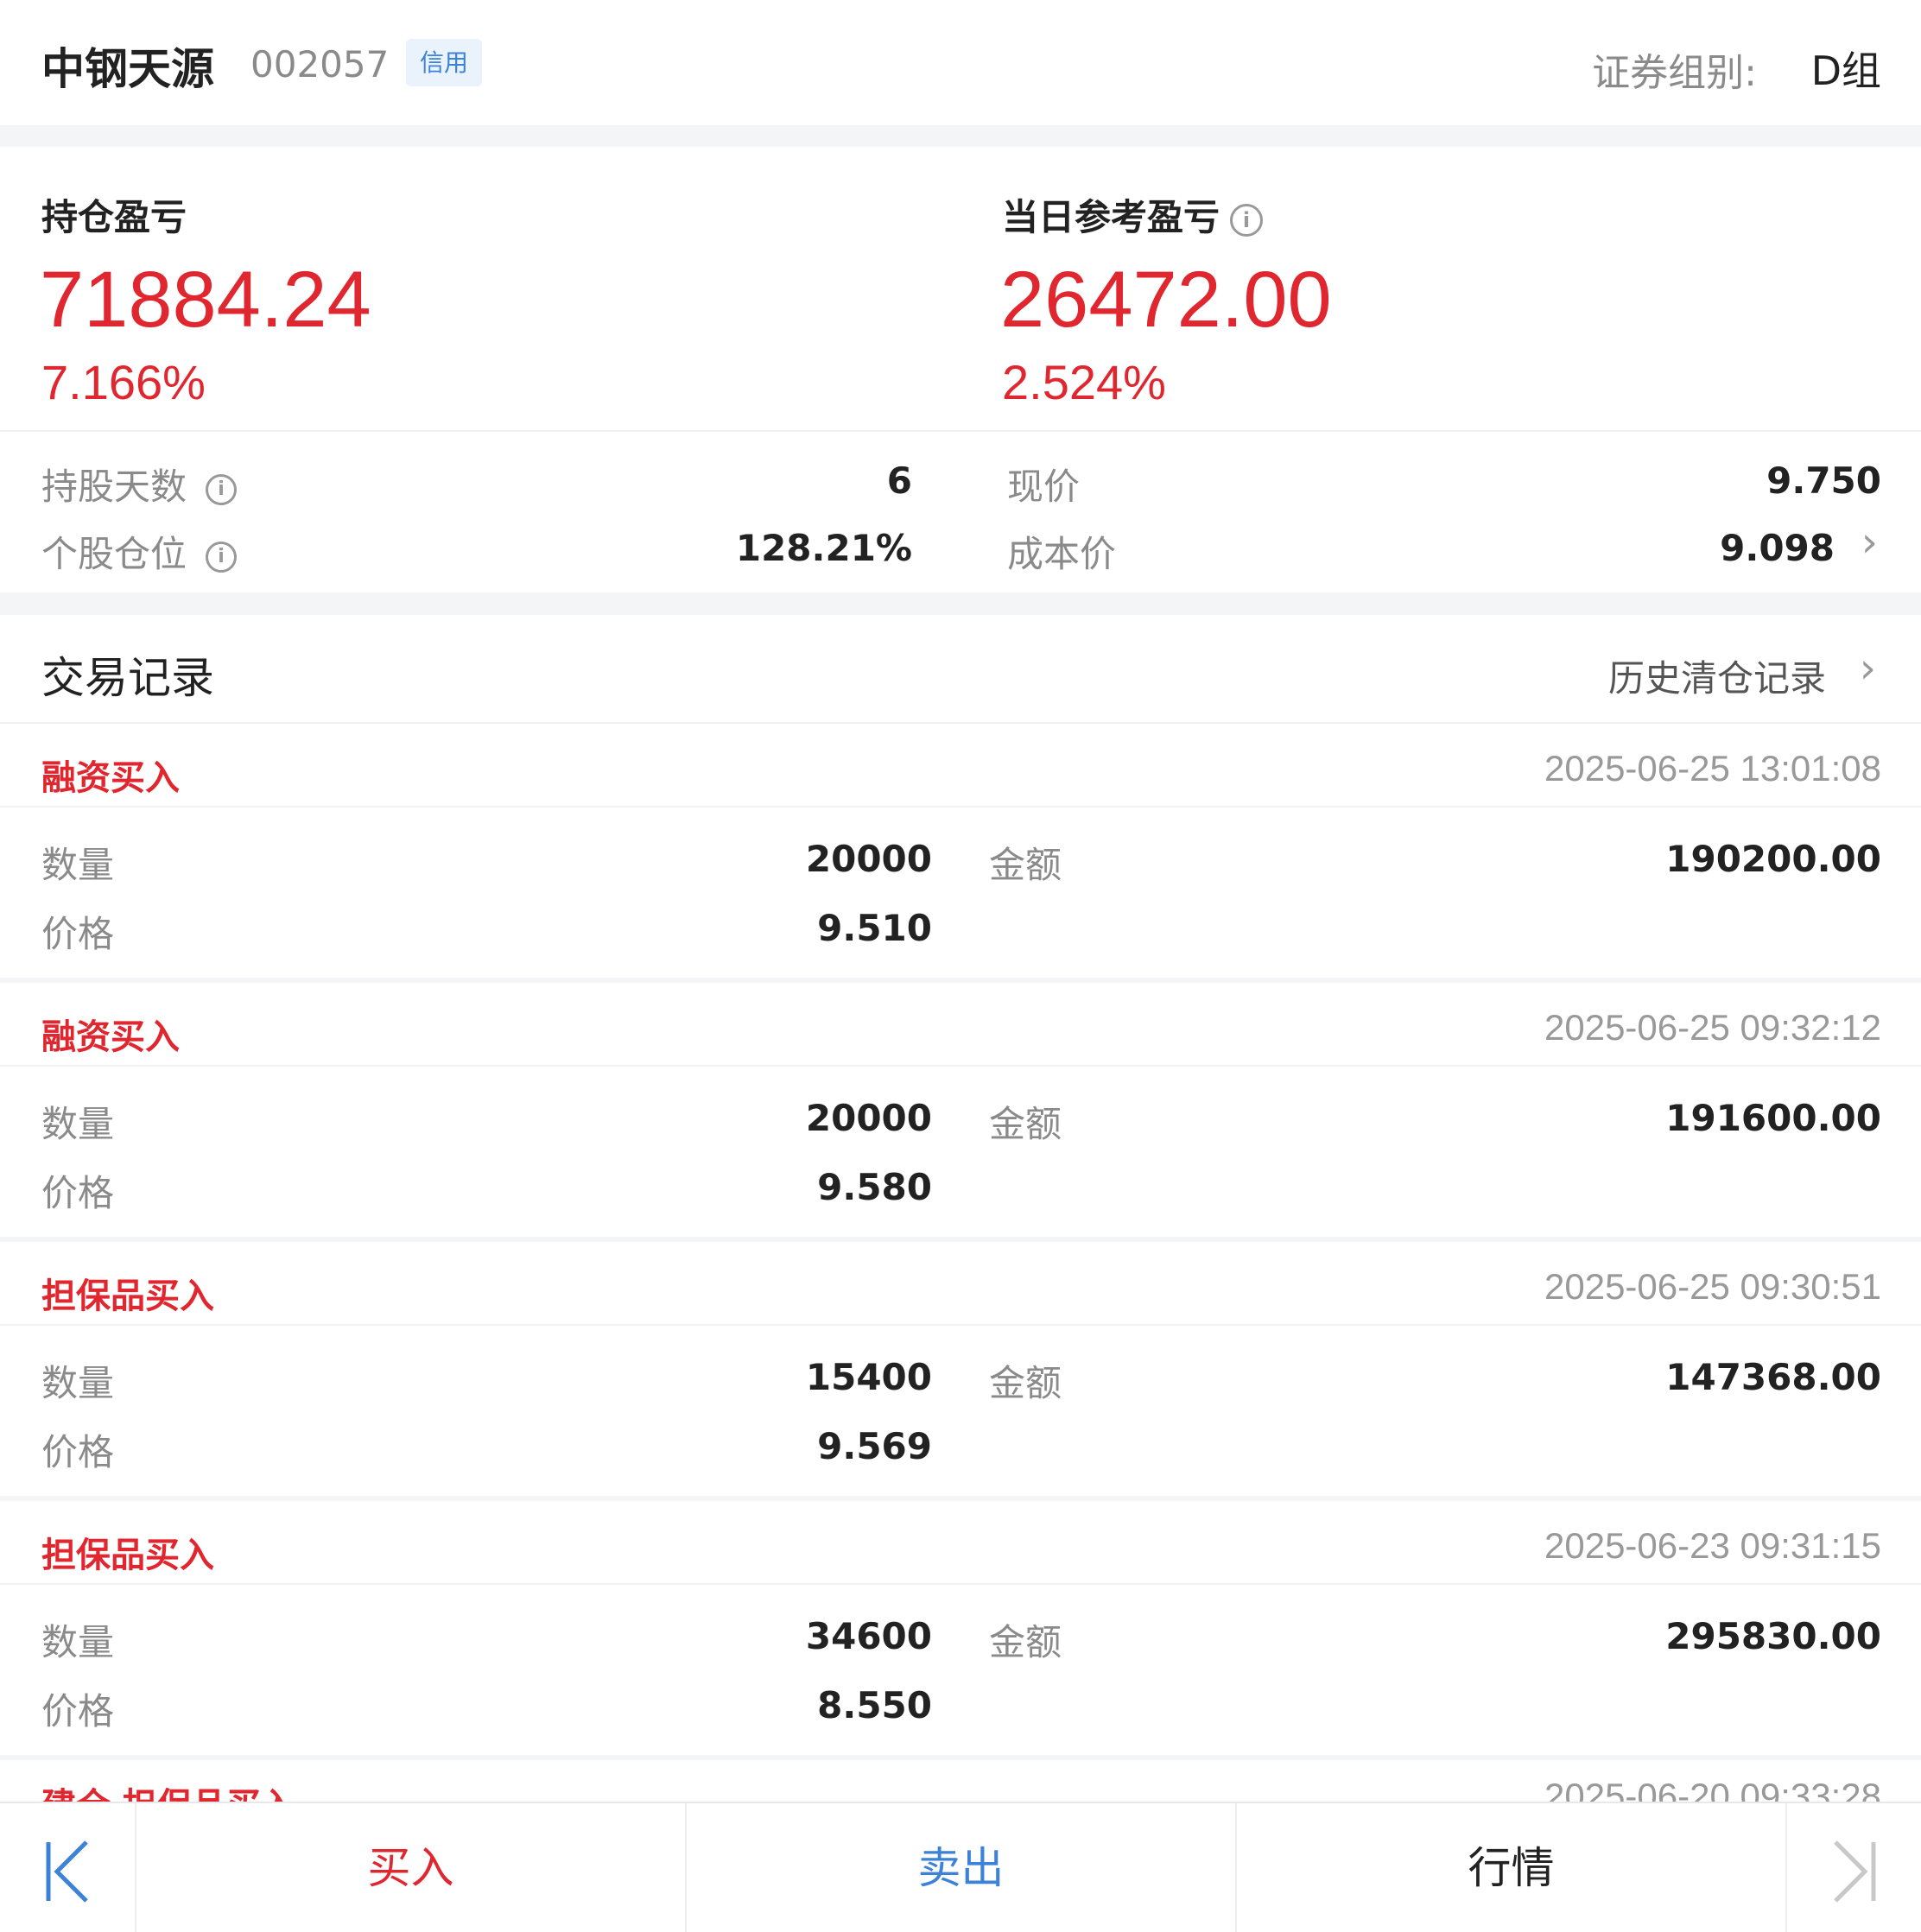 This screenshot has height=1932, width=1921. I want to click on trade-record: 建仓 担保品买入 2025-06-20 09:33:28, so click(960, 1777).